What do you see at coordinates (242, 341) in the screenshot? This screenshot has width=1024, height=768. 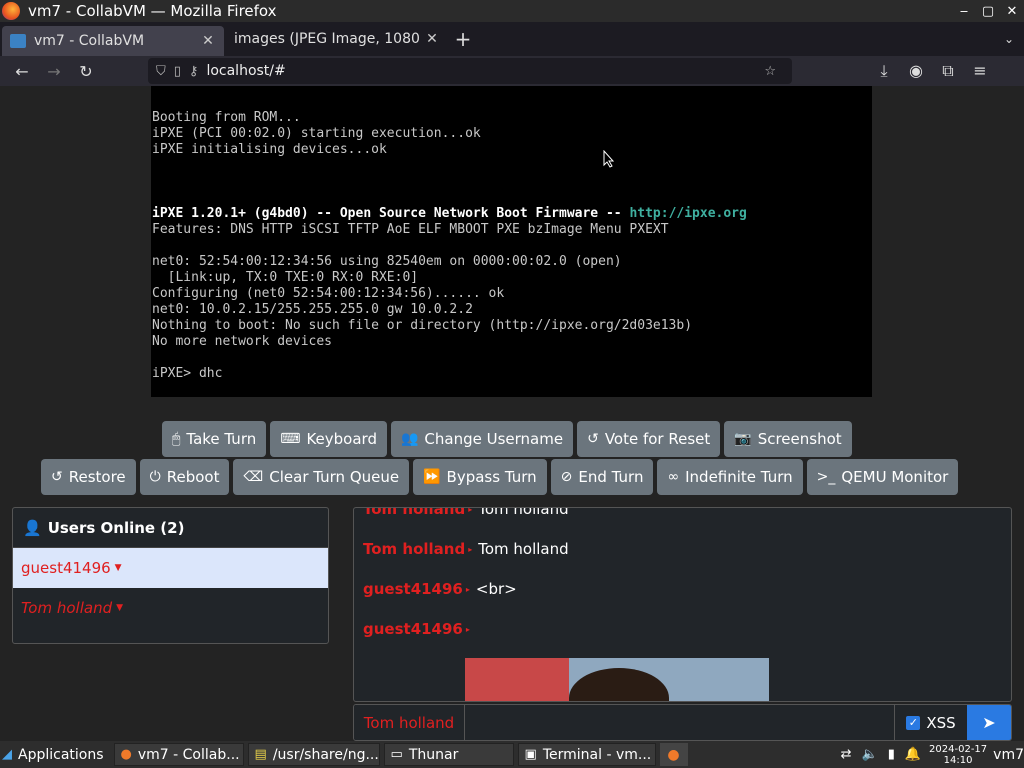 I see `console-line: No more network devices` at bounding box center [242, 341].